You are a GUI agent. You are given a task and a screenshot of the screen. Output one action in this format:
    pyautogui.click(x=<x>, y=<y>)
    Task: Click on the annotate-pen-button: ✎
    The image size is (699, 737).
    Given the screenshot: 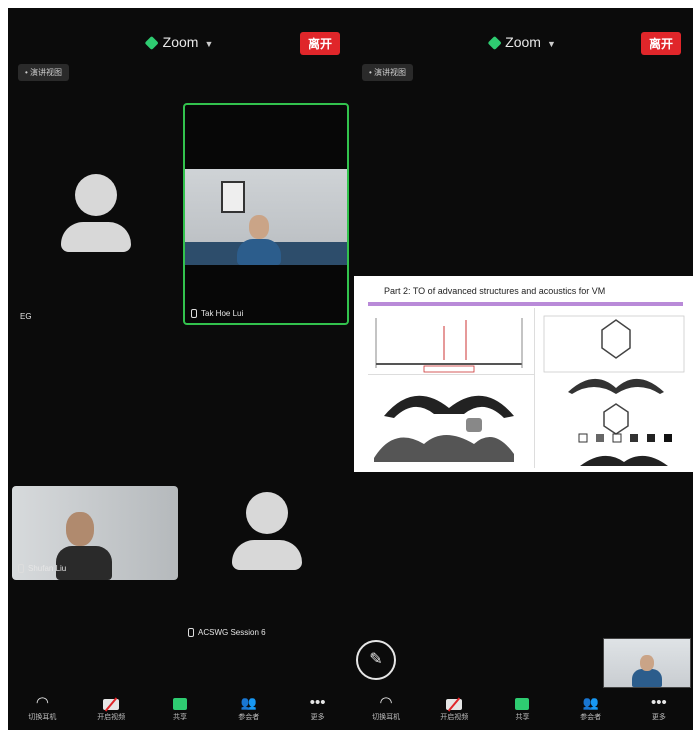 What is the action you would take?
    pyautogui.click(x=376, y=660)
    